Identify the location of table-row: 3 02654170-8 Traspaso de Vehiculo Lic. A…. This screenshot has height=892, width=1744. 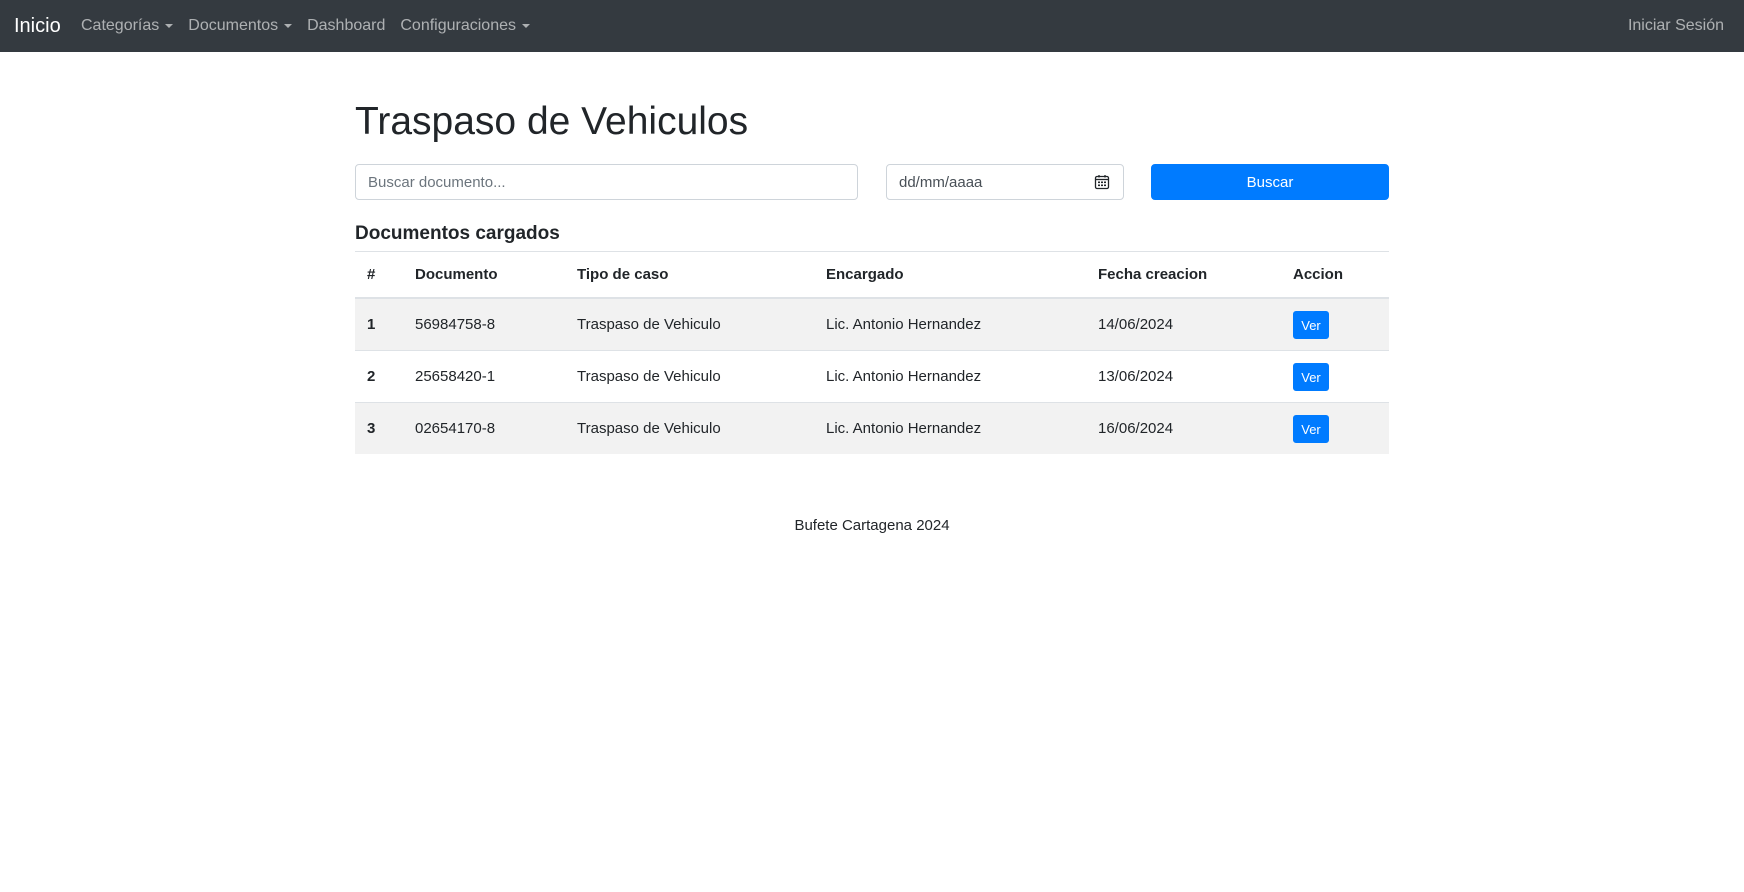
(872, 427).